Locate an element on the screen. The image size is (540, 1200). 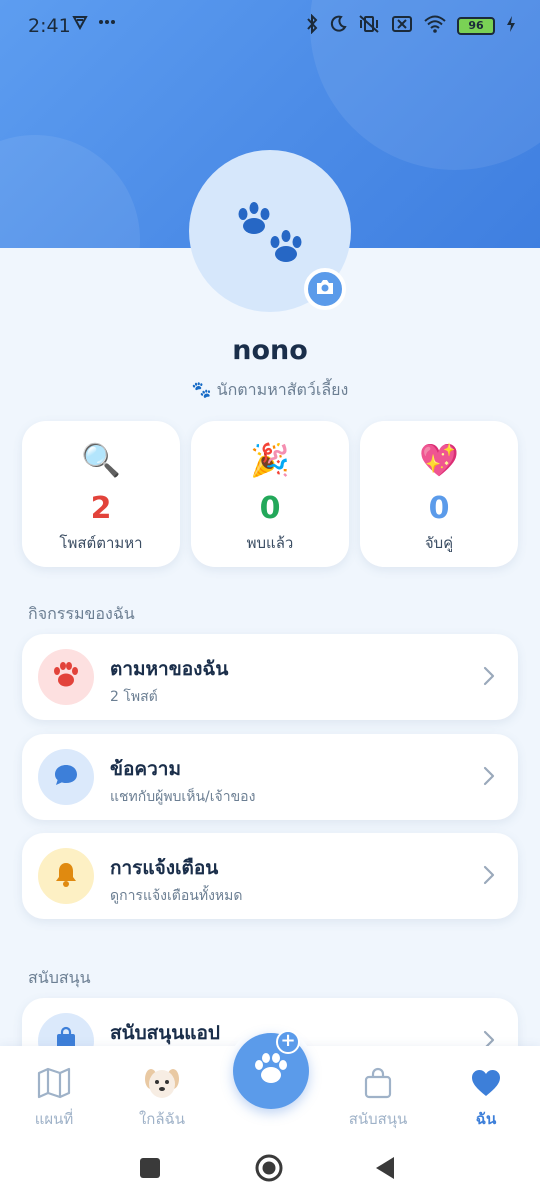
stat-value: 2 is located at coordinates (101, 508).